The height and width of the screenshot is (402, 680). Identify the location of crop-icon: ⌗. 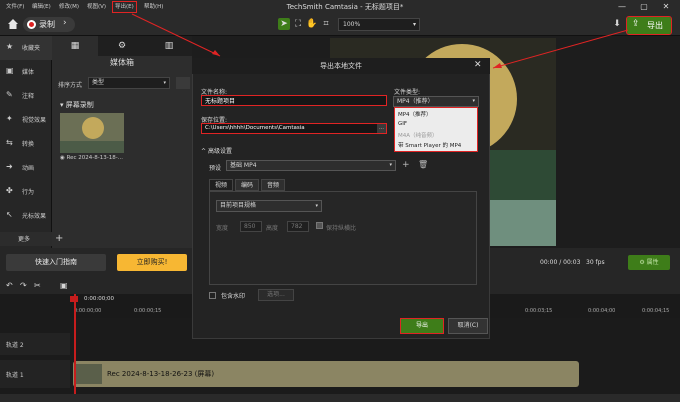
(326, 24).